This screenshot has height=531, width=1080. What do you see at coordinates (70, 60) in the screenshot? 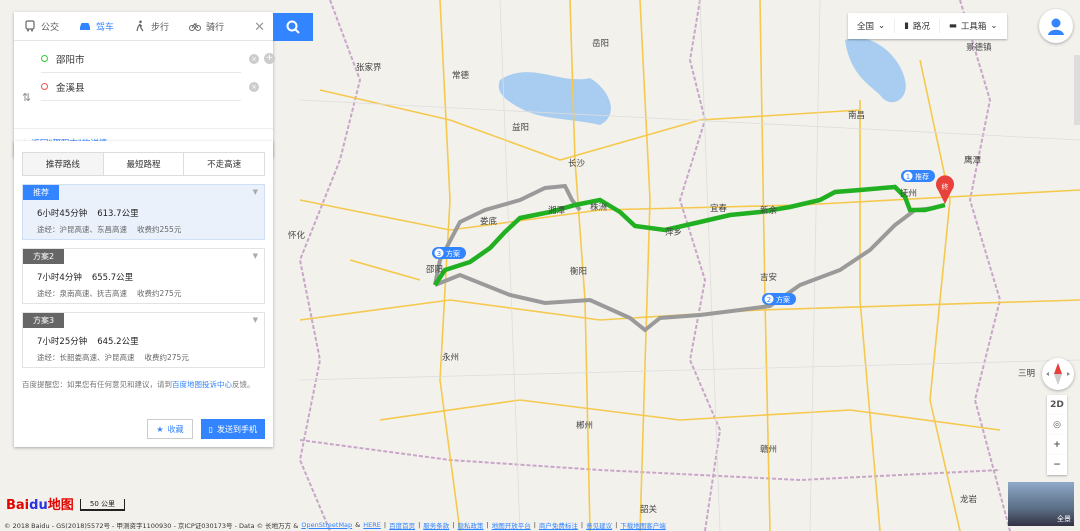
I see `start-value: 邵阳市` at bounding box center [70, 60].